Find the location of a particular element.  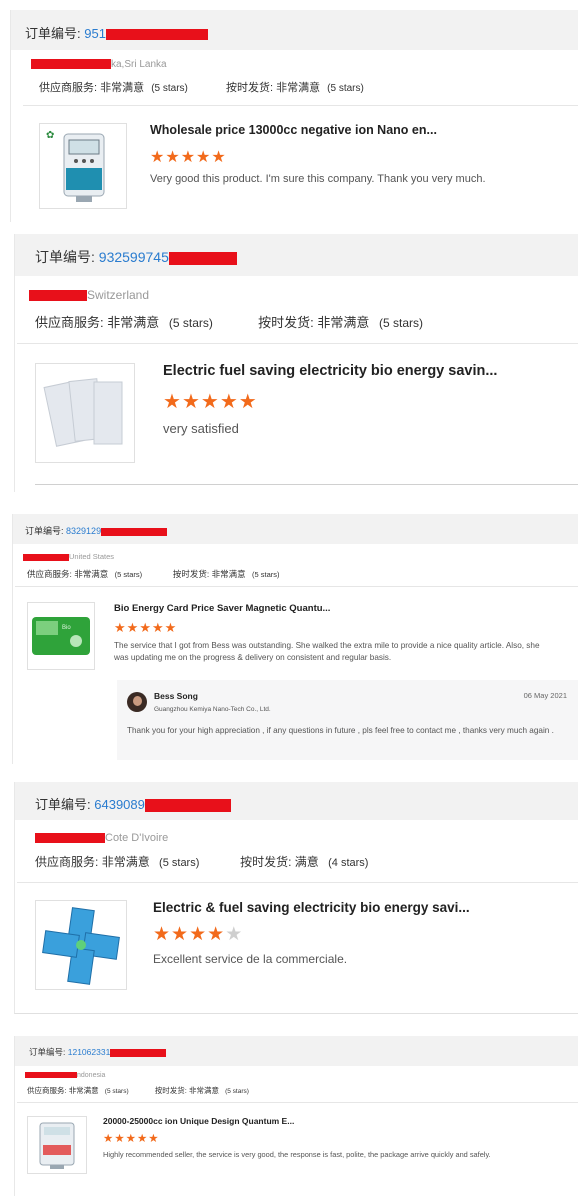

buyer-location: ndonesia is located at coordinates (65, 1075).